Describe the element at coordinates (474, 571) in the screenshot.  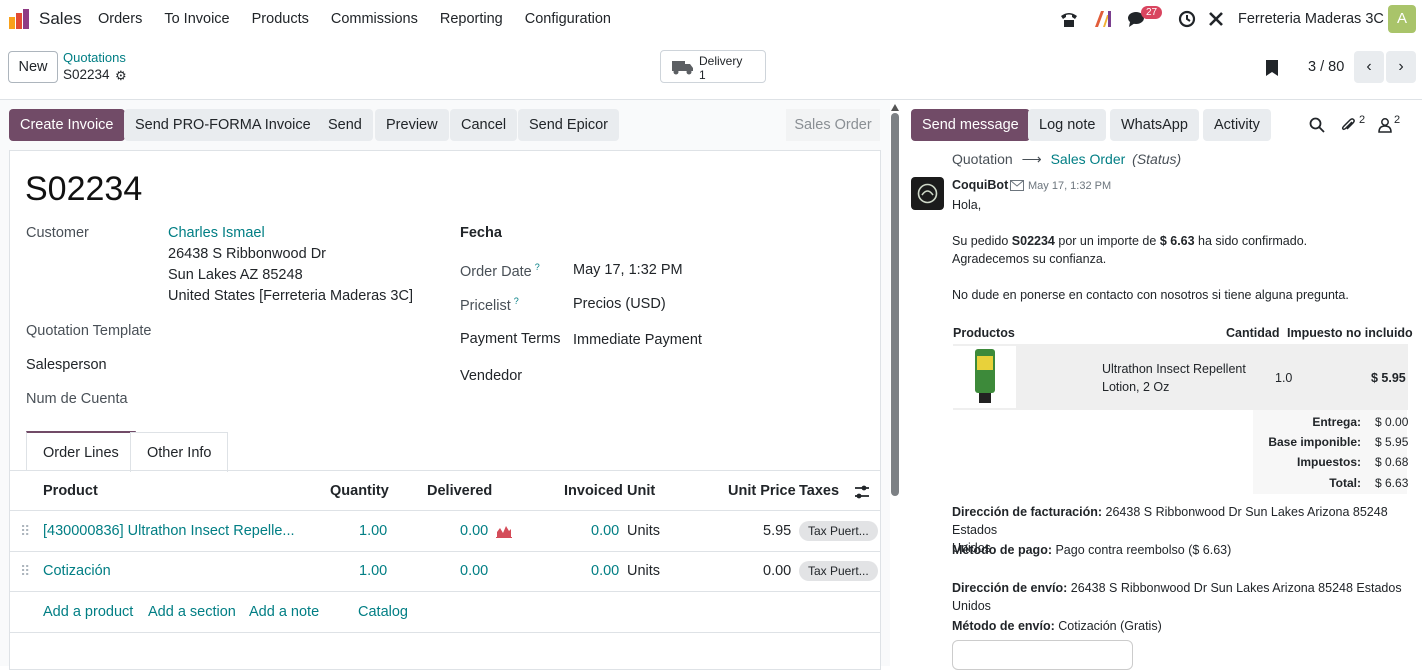
I see `row2-delivered: 0.00` at that location.